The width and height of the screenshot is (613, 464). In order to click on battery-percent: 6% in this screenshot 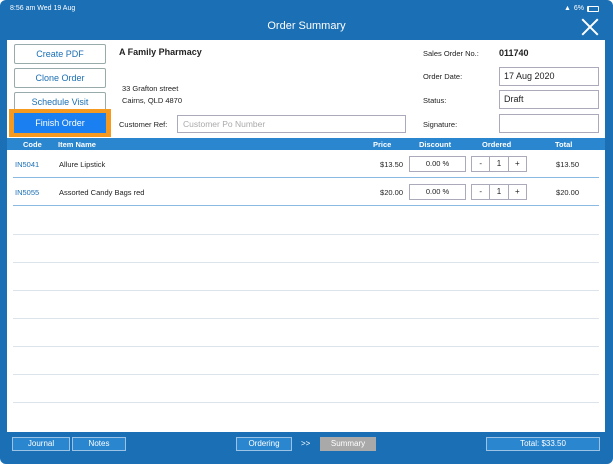, I will do `click(578, 8)`.